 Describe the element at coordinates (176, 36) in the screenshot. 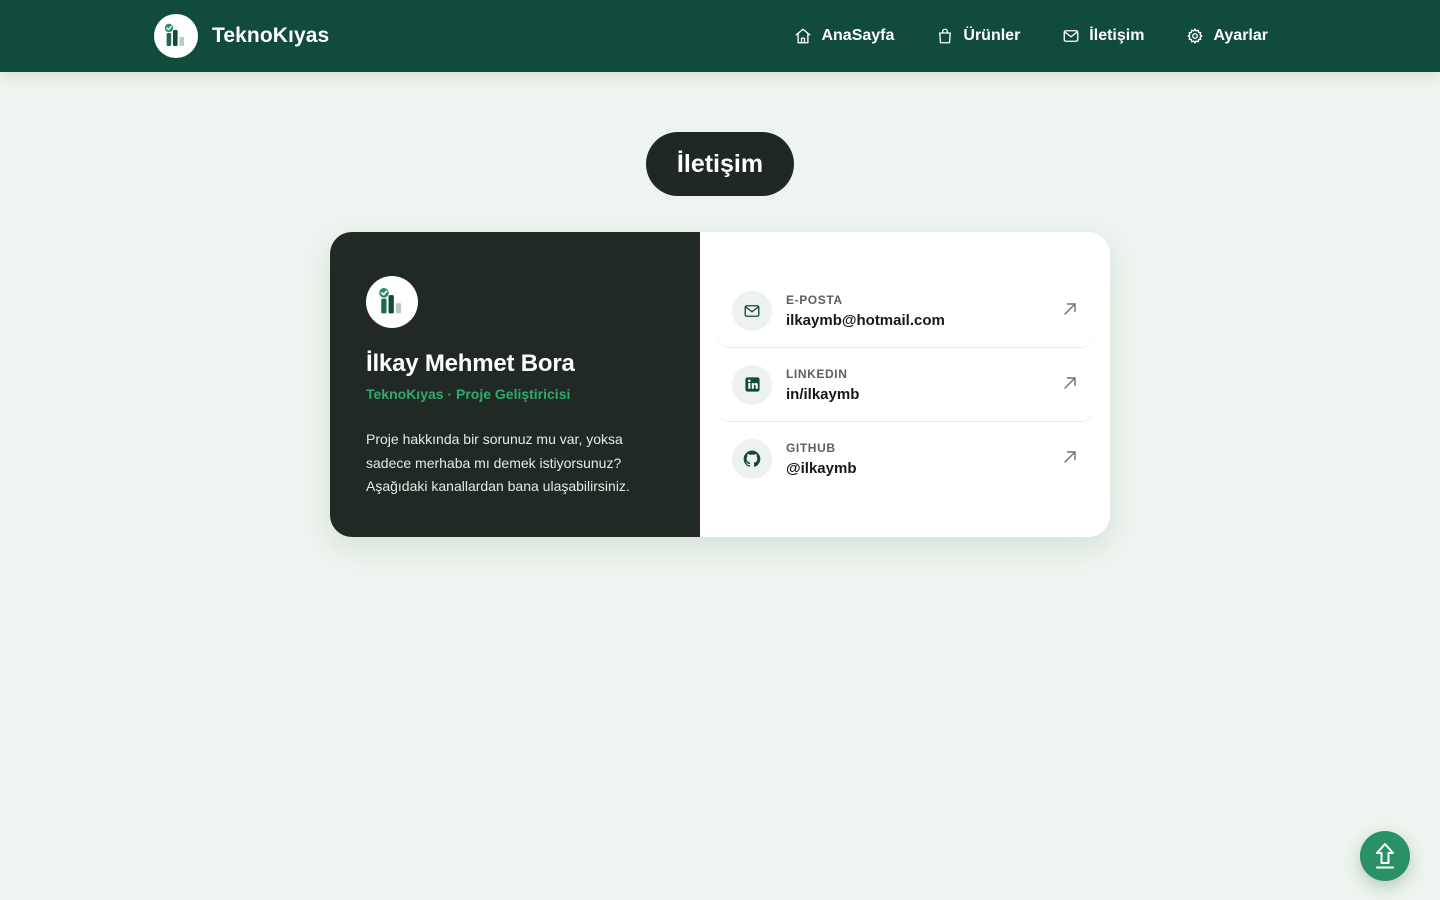

I see `brand-logo-icon` at that location.